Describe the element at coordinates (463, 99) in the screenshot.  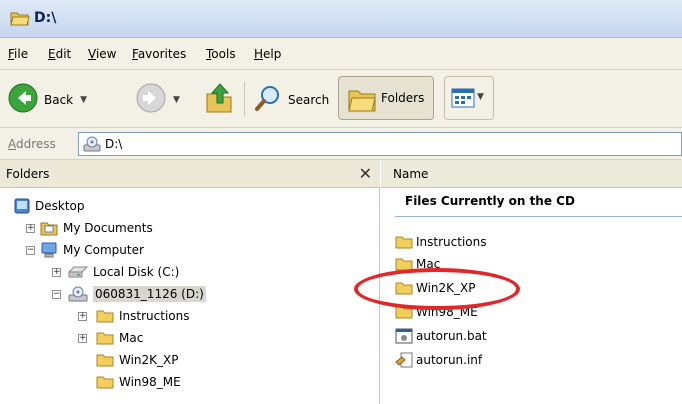
I see `views-icon` at that location.